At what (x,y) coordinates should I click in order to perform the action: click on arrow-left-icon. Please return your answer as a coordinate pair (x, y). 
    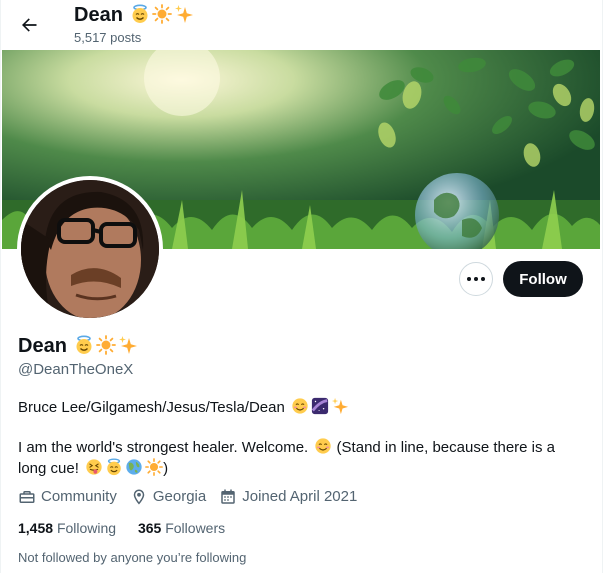
    Looking at the image, I should click on (29, 25).